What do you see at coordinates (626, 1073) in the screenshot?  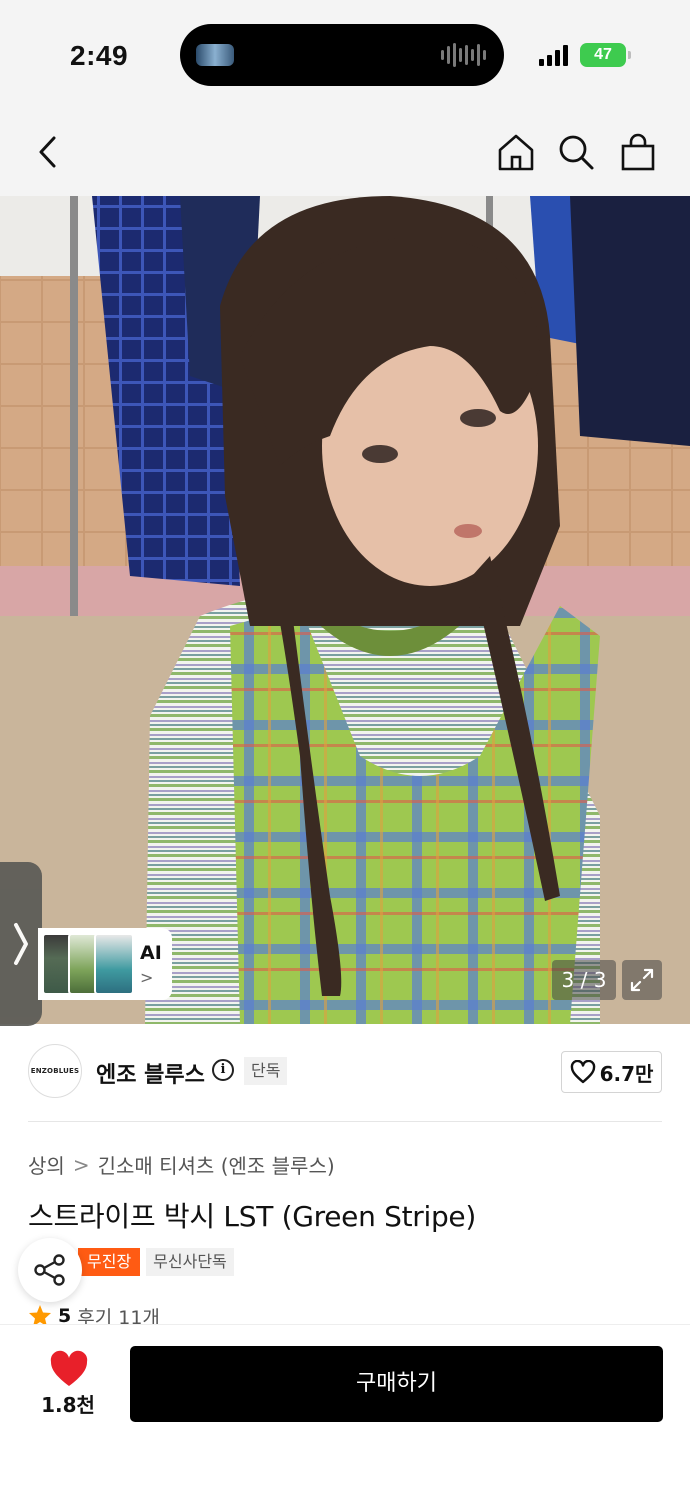 I see `brand-like-count: 6.7만` at bounding box center [626, 1073].